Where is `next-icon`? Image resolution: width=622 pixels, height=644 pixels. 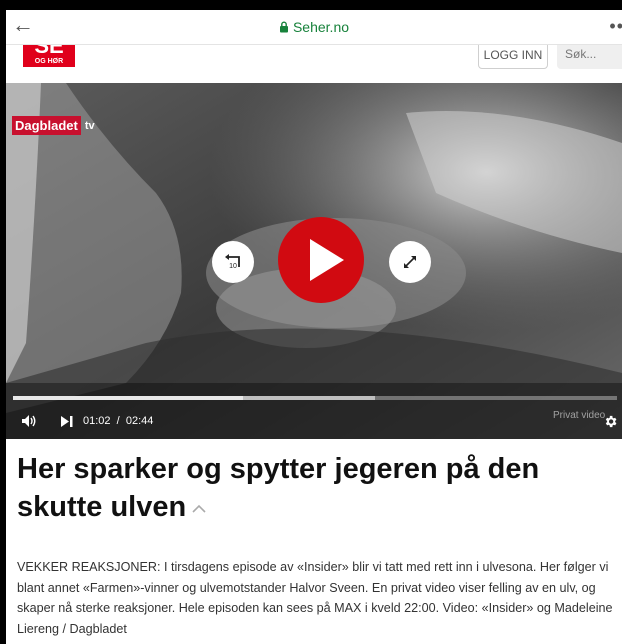 next-icon is located at coordinates (67, 421).